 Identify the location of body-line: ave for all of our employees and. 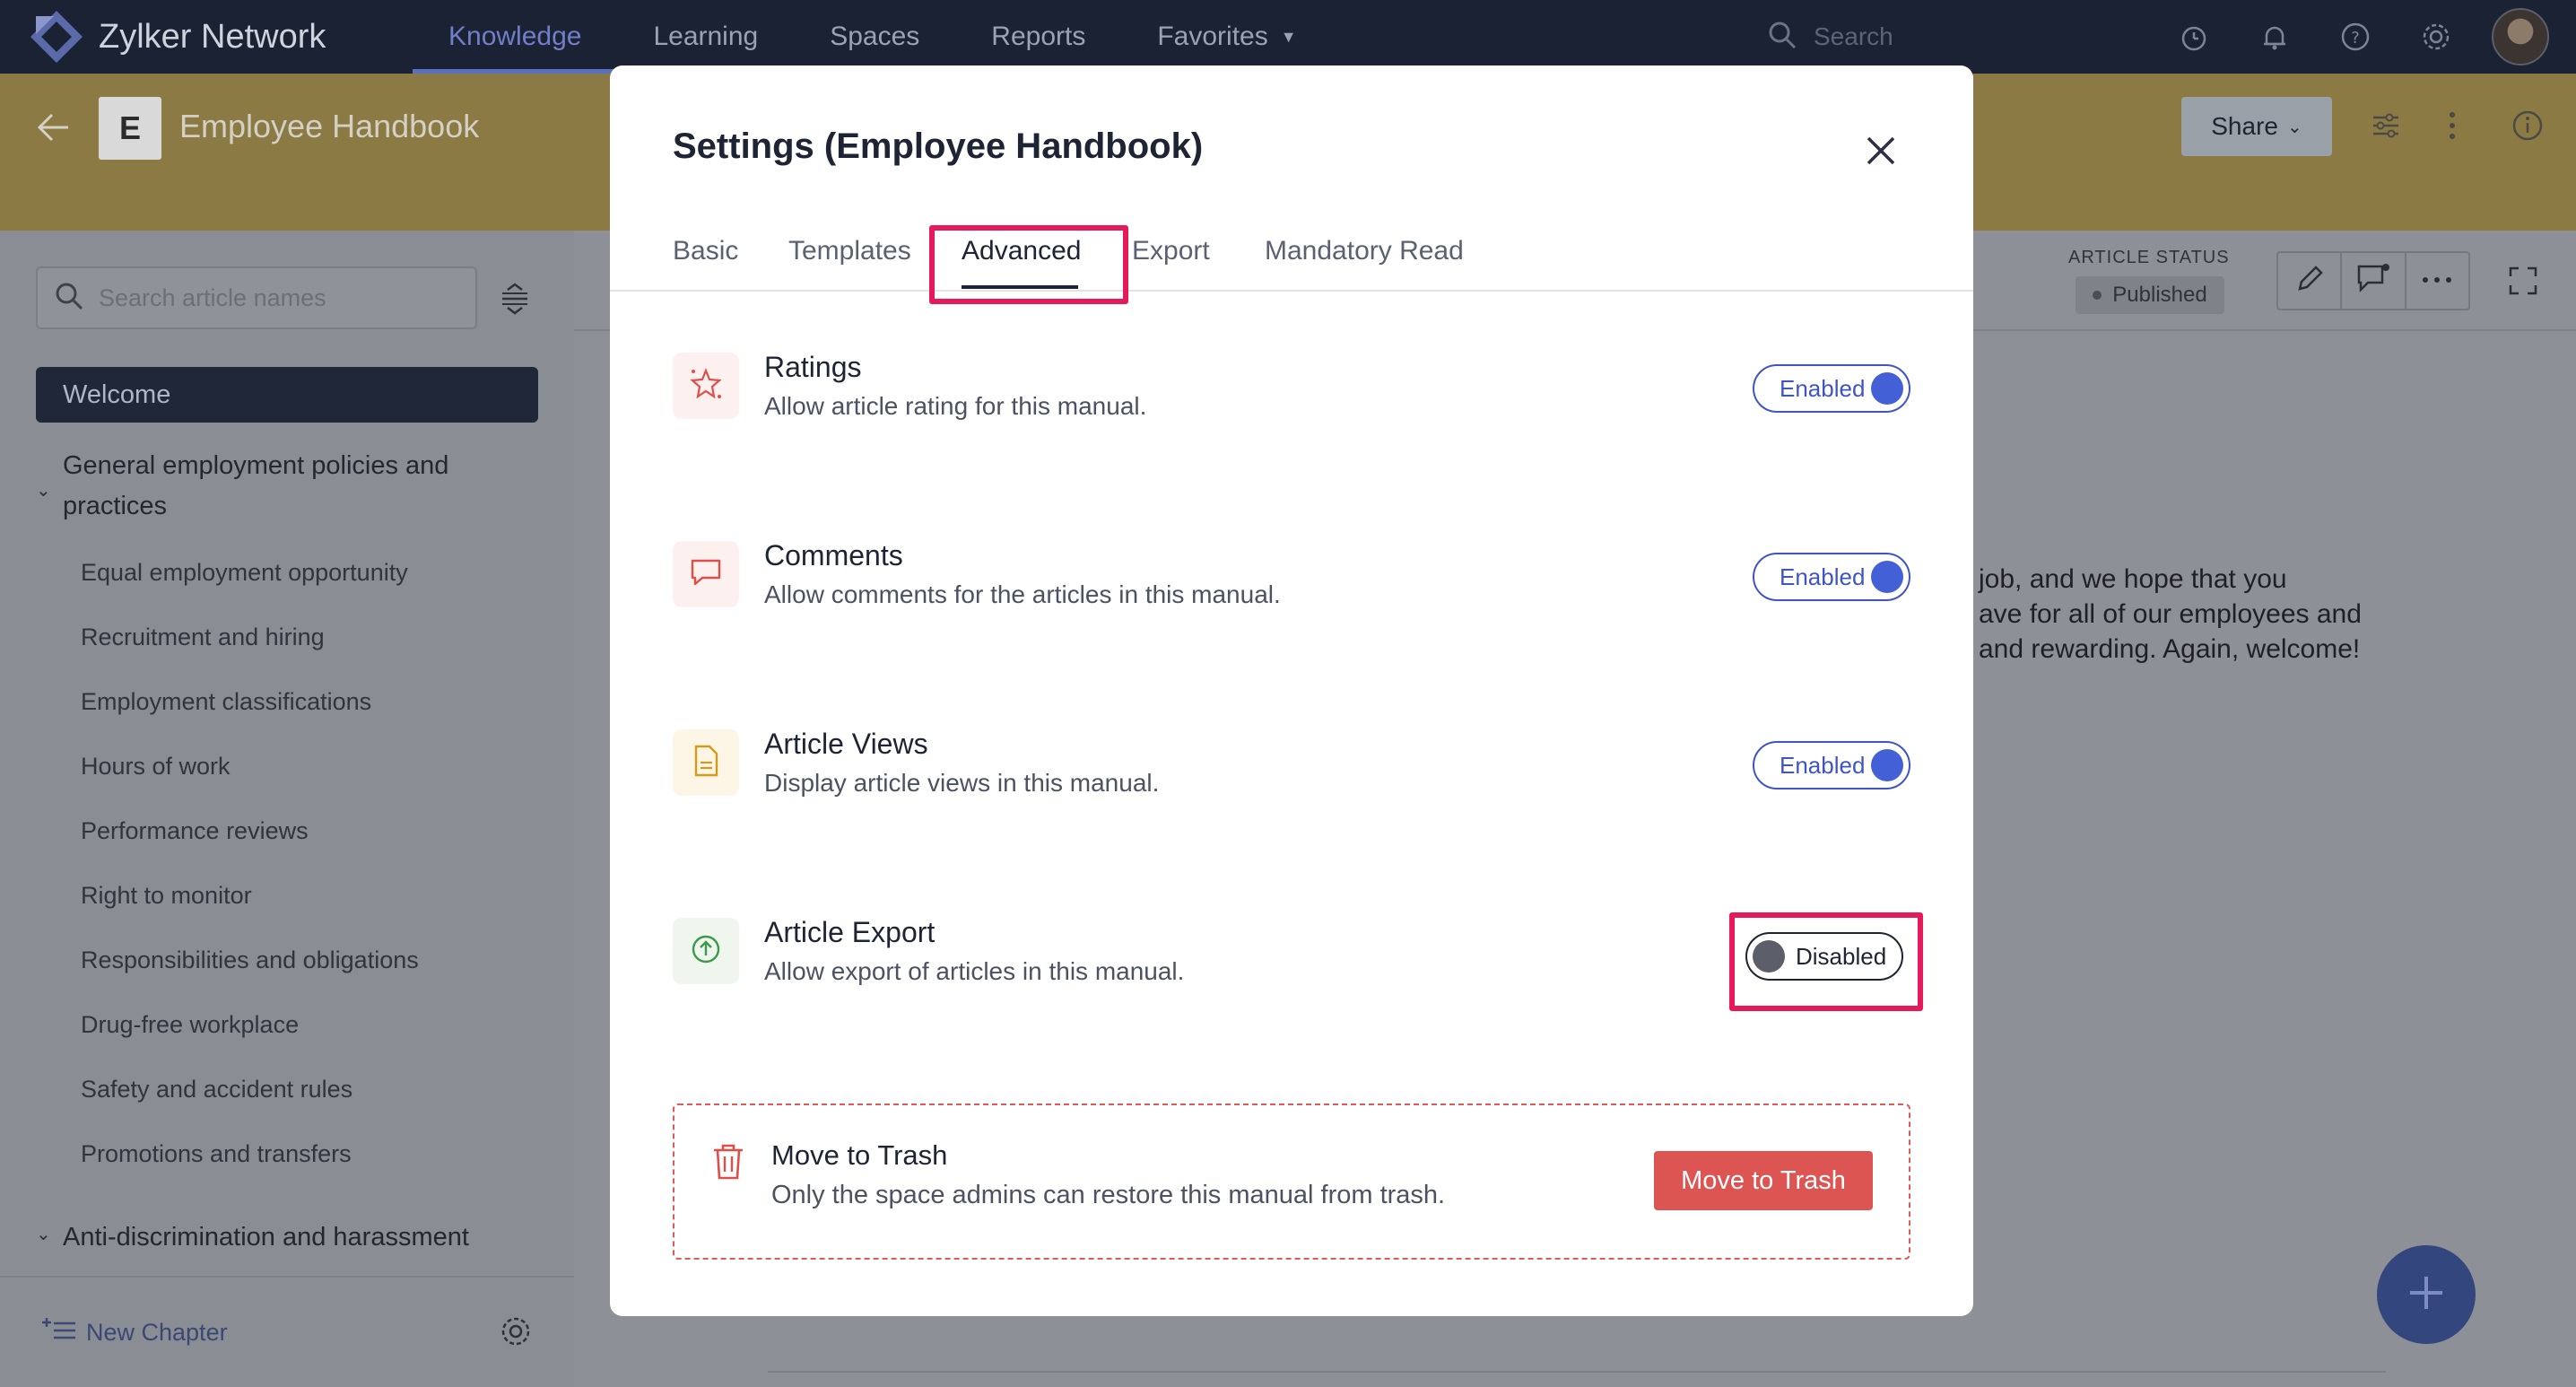
(2170, 614).